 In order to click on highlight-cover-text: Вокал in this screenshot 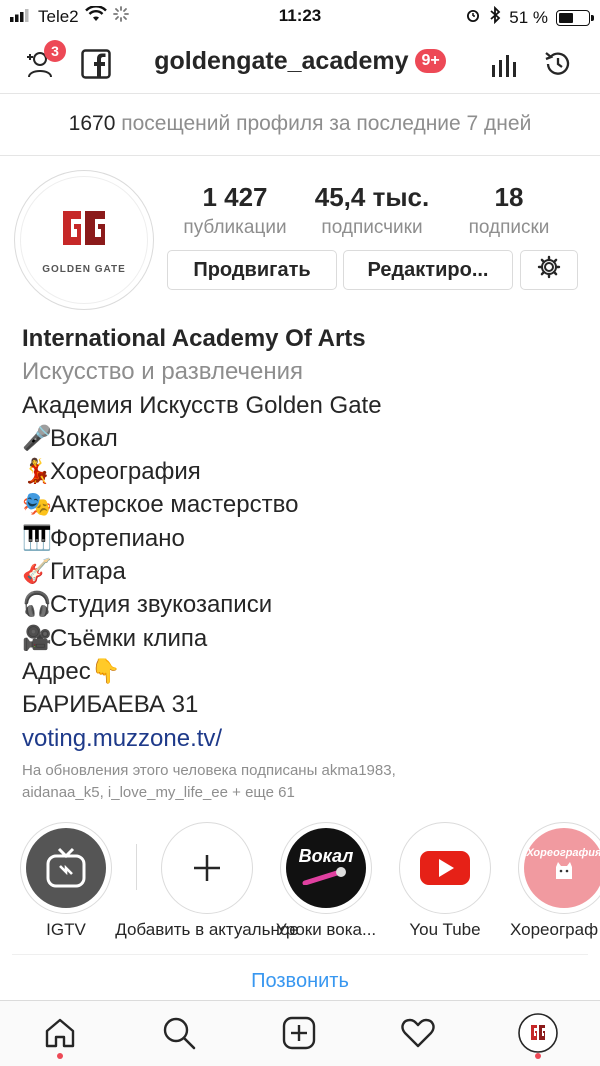, I will do `click(326, 856)`.